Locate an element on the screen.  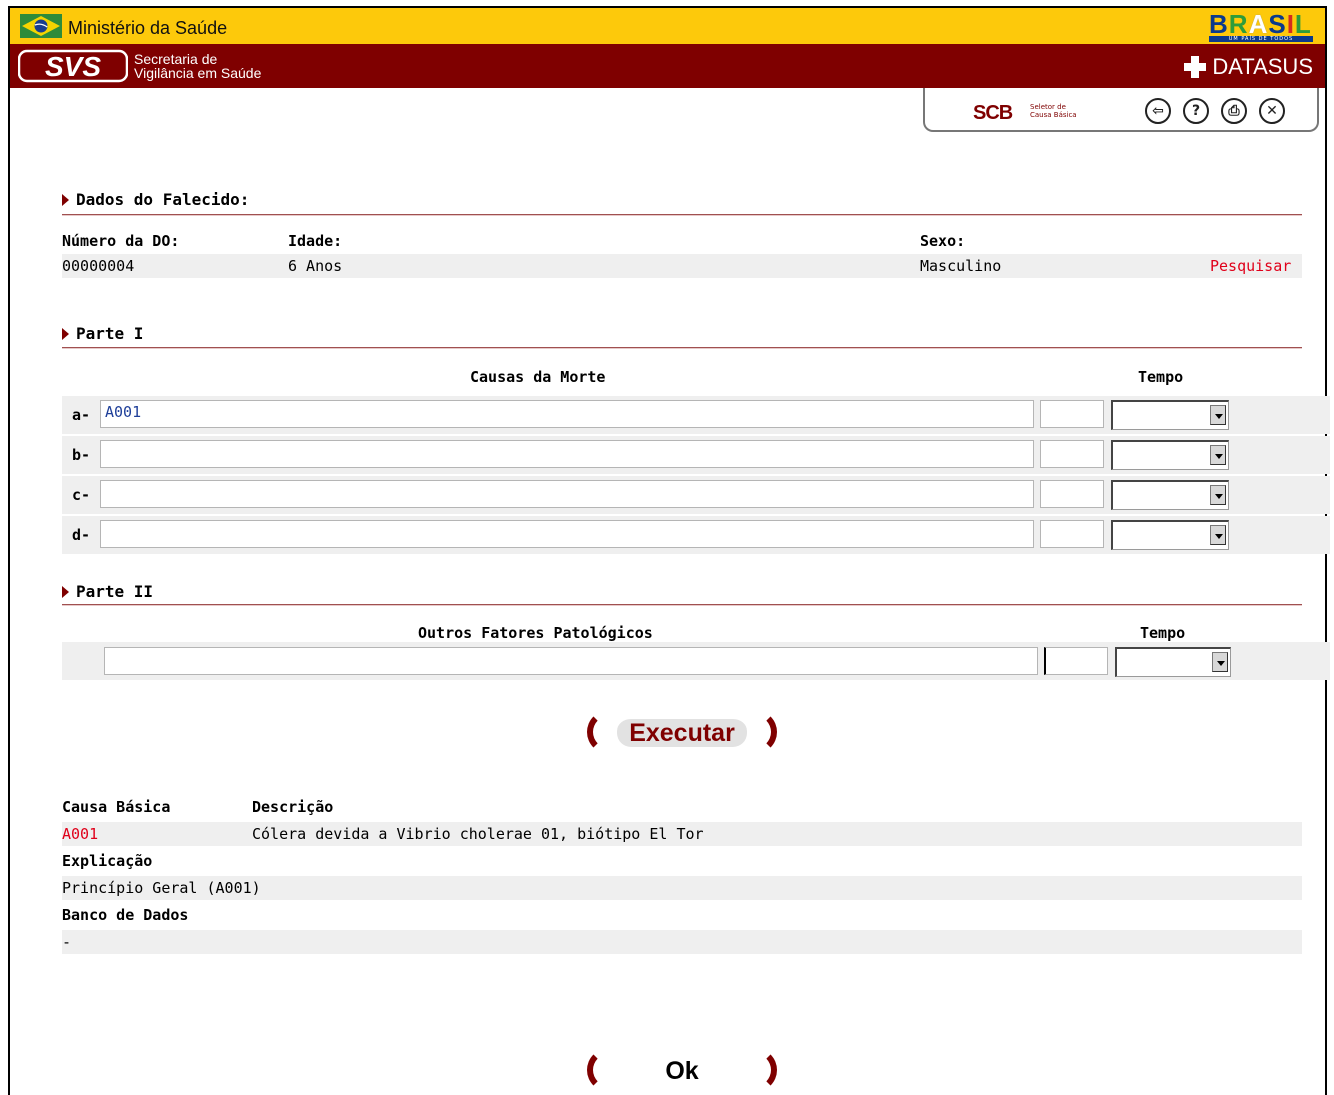
cause-row-c: c- is located at coordinates (696, 495).